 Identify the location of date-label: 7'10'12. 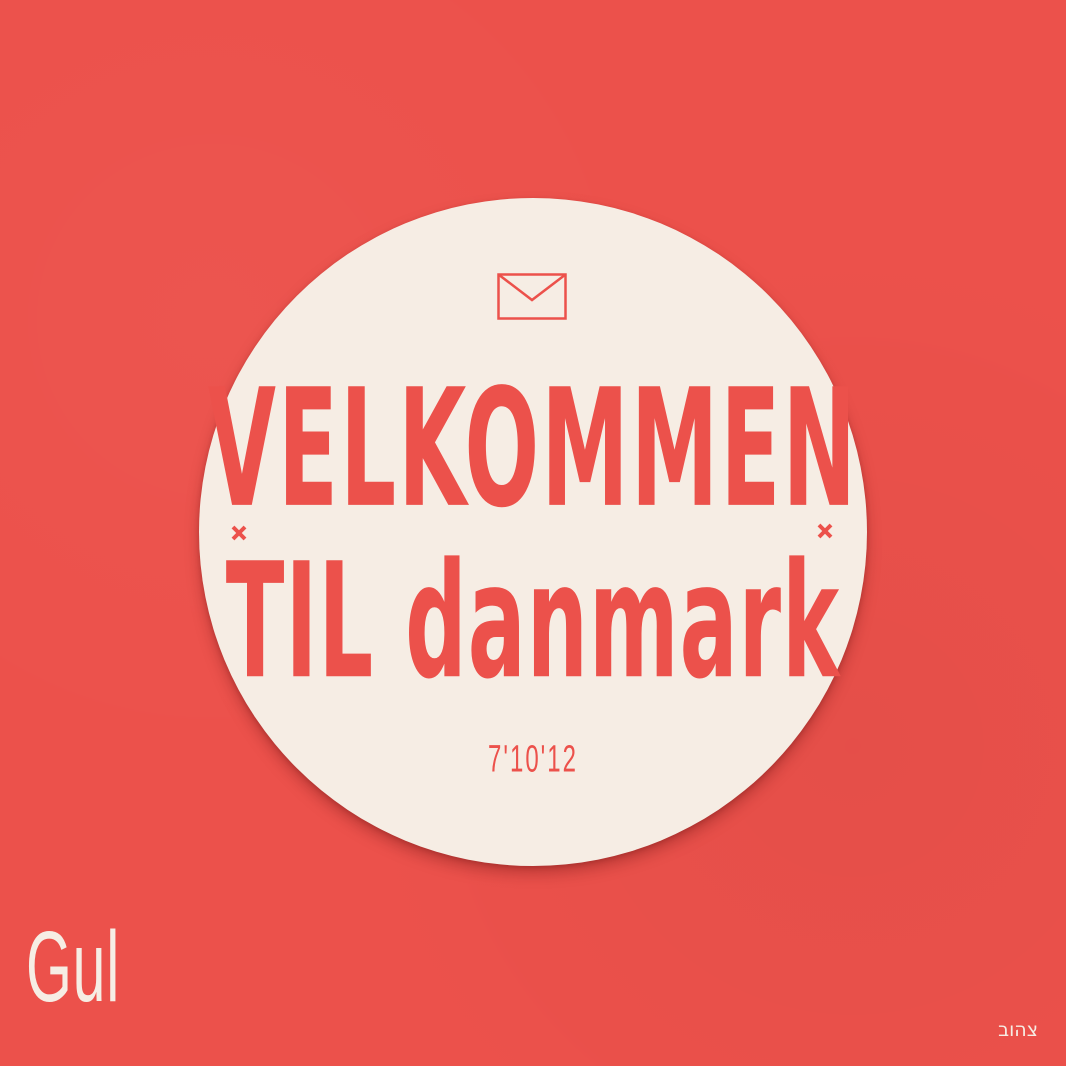
(533, 760).